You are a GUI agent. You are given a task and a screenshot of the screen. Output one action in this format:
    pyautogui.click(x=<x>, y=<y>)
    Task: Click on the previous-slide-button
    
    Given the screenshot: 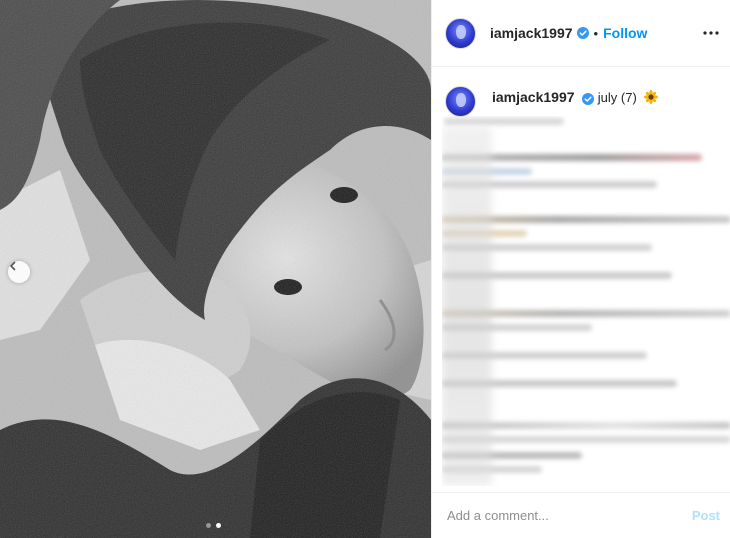 What is the action you would take?
    pyautogui.click(x=19, y=272)
    